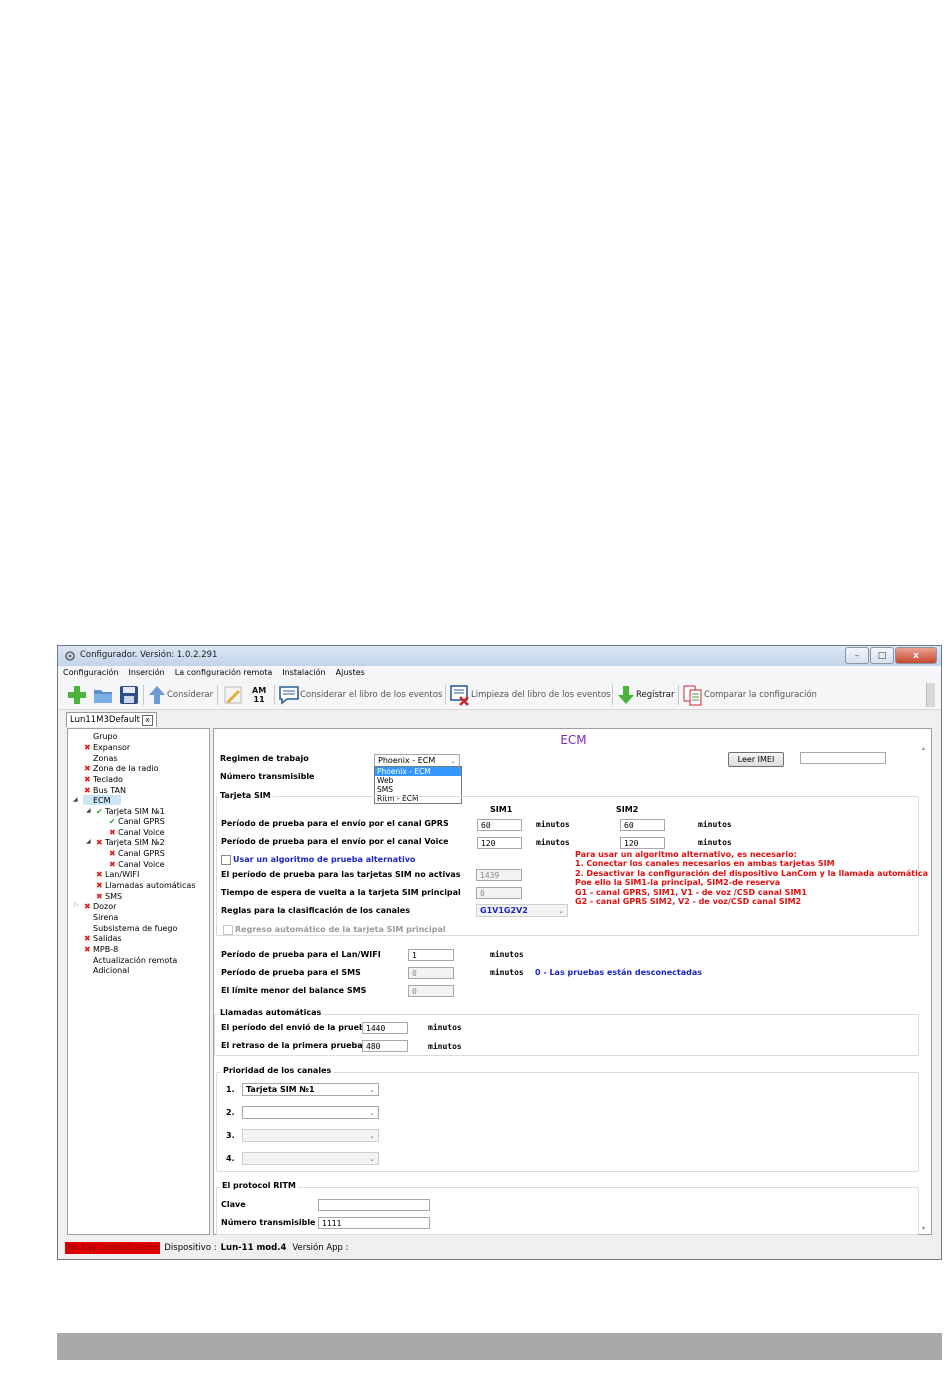 The height and width of the screenshot is (1378, 950). I want to click on tree-item-bus-tan: ✖ Bus TAN, so click(105, 790).